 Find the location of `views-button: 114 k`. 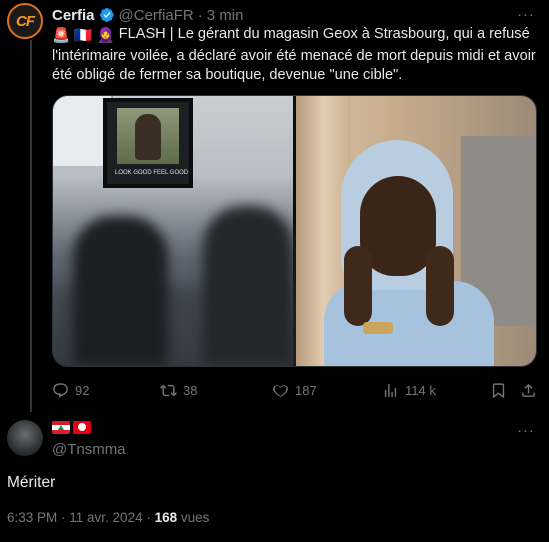

views-button: 114 k is located at coordinates (409, 390).